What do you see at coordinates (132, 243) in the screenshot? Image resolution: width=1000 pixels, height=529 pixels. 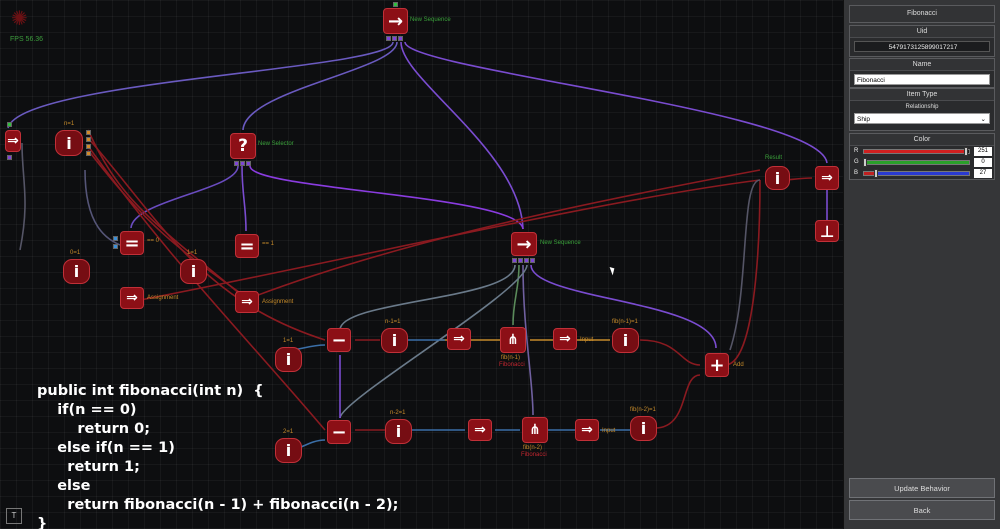 I see `equals-zero-node: =` at bounding box center [132, 243].